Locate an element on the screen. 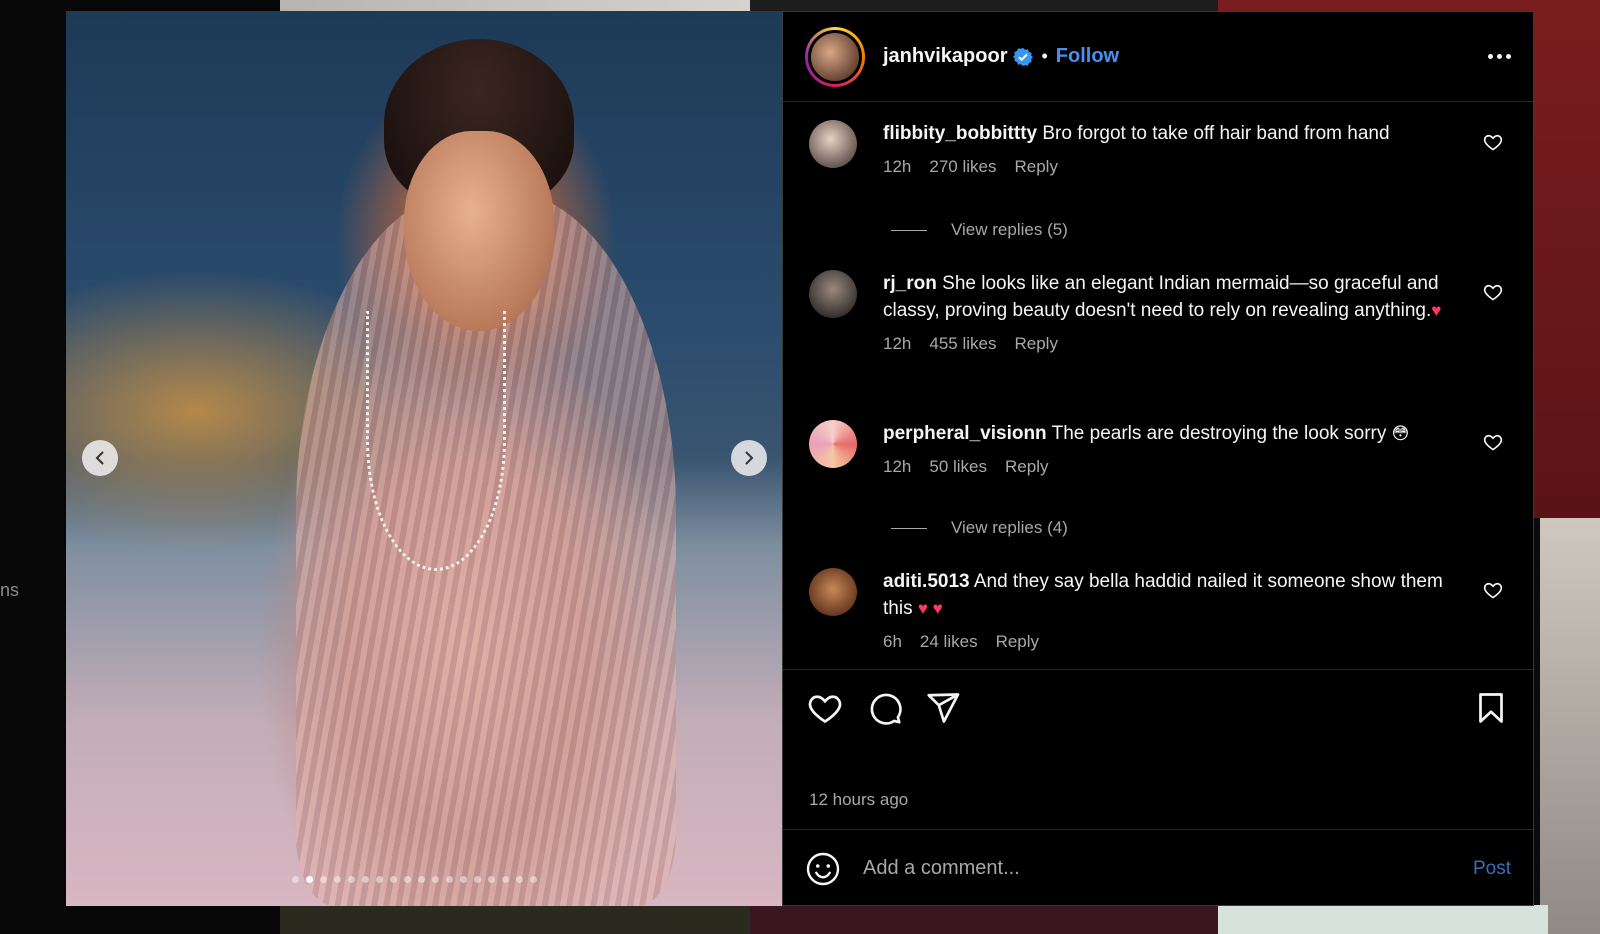 This screenshot has height=934, width=1600. comment-input is located at coordinates (1168, 868).